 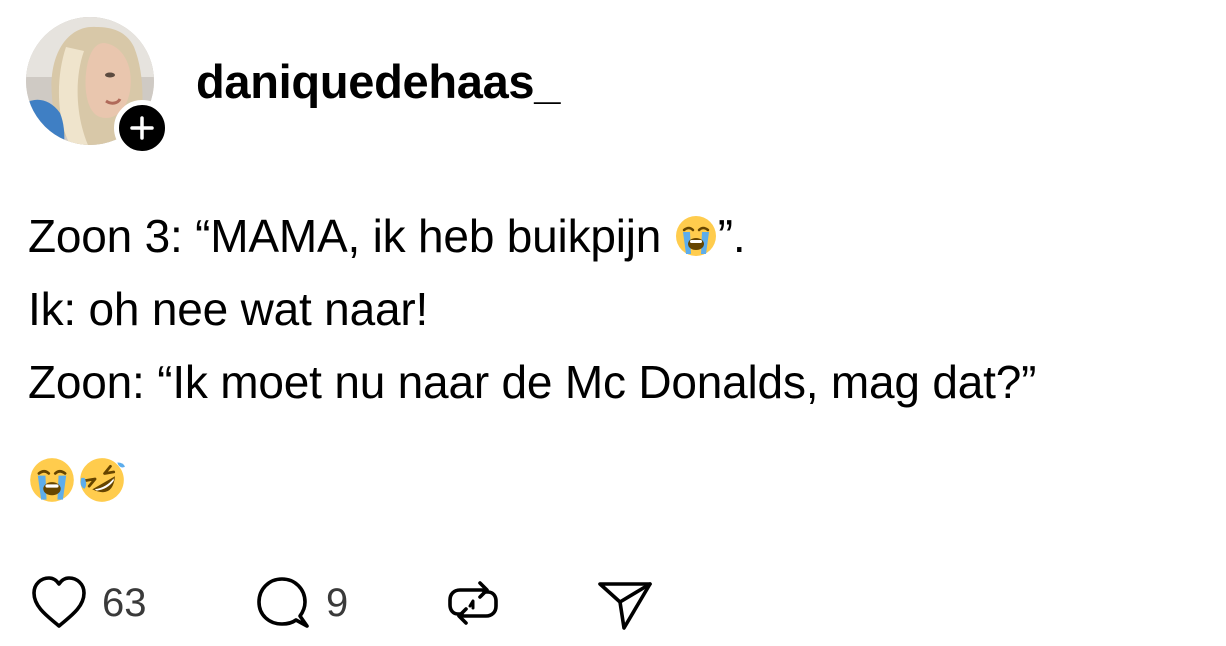 I want to click on reply-button: 9, so click(x=300, y=603).